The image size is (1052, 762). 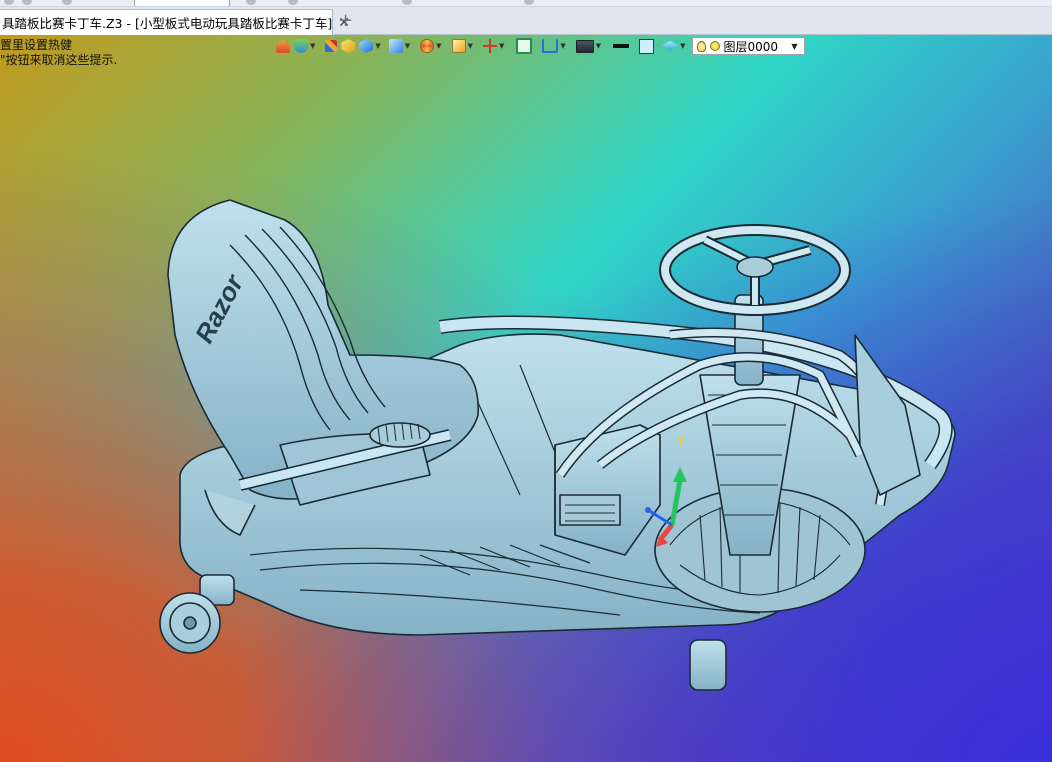 What do you see at coordinates (407, 2) in the screenshot?
I see `settings-icon` at bounding box center [407, 2].